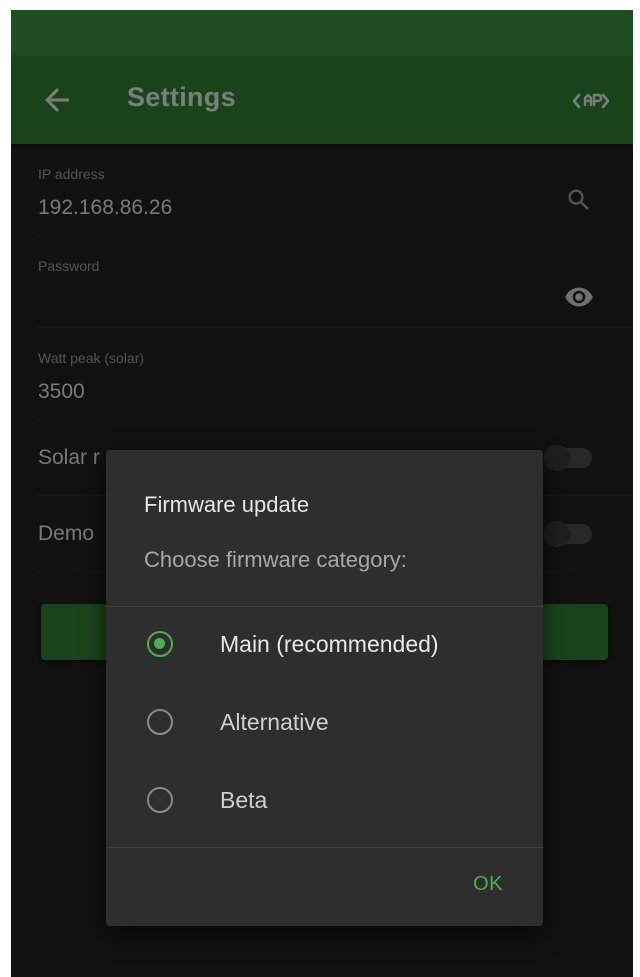  What do you see at coordinates (324, 847) in the screenshot?
I see `dialog-divider` at bounding box center [324, 847].